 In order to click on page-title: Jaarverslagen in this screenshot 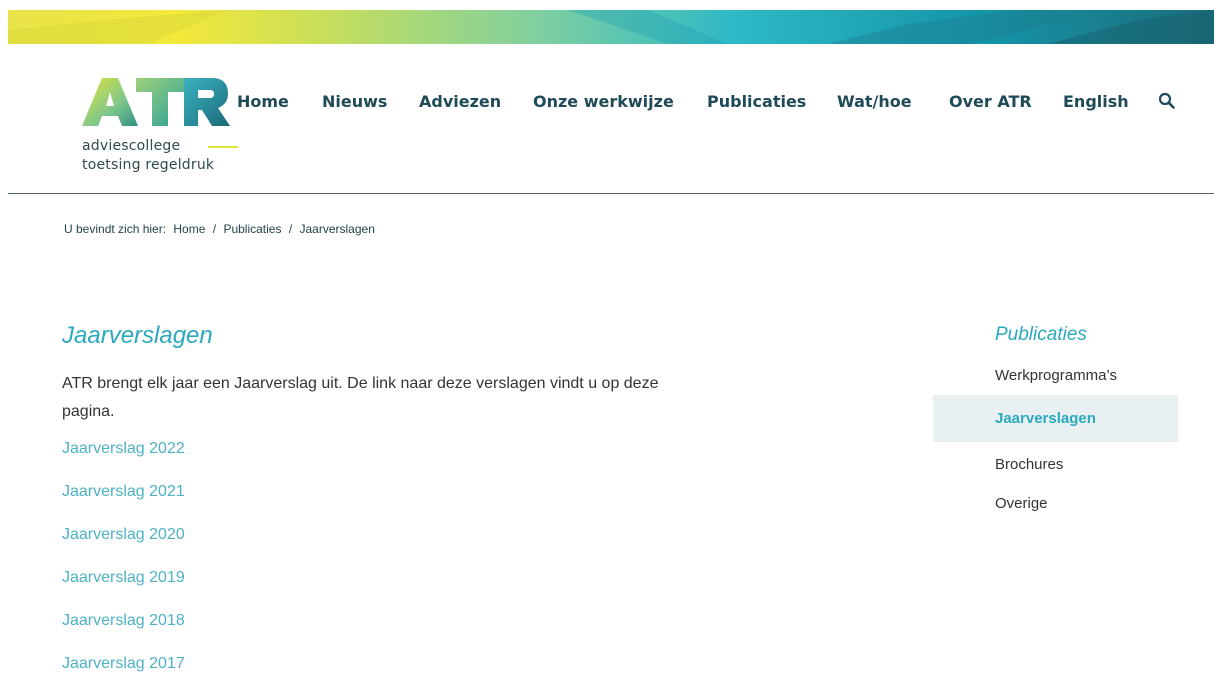, I will do `click(137, 335)`.